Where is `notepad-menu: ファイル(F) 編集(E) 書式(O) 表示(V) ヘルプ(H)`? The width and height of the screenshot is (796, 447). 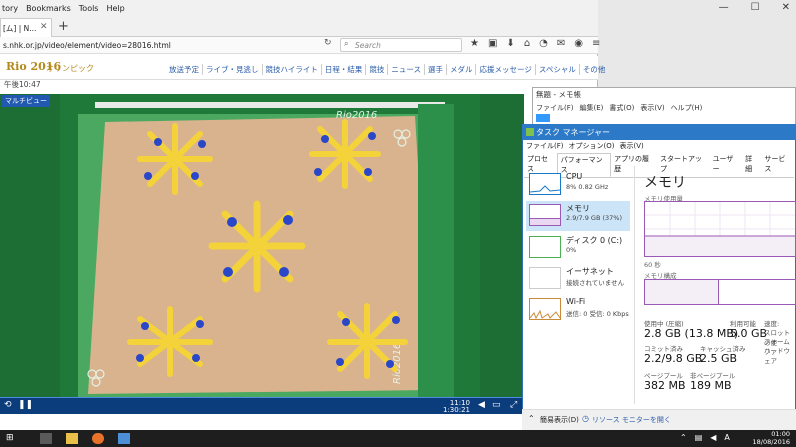
notepad-menu: ファイル(F) 編集(E) 書式(O) 表示(V) ヘルプ(H) is located at coordinates (619, 108).